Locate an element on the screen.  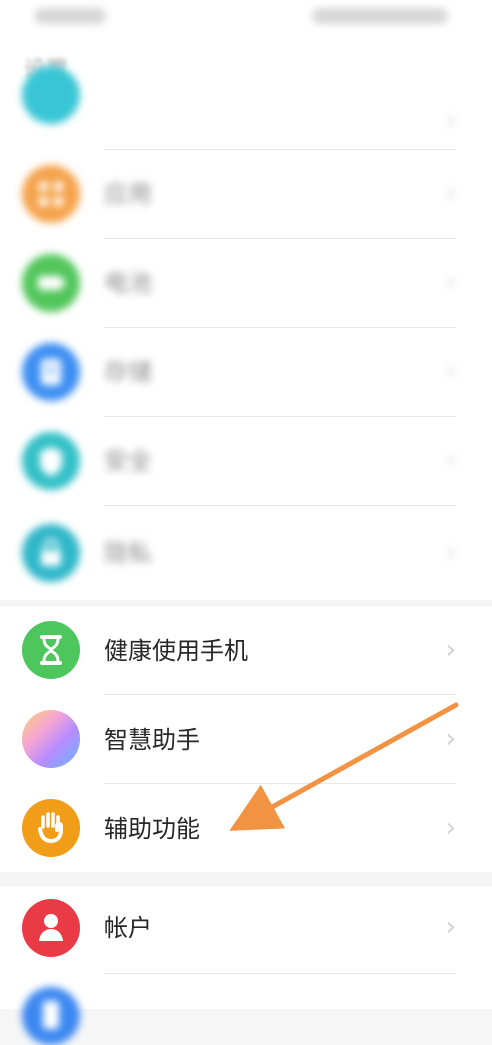
section-gap is located at coordinates (246, 879).